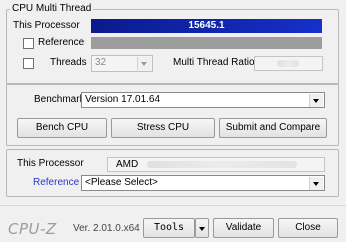 This screenshot has height=242, width=346. Describe the element at coordinates (56, 183) in the screenshot. I see `compare-reference-label: Reference` at that location.